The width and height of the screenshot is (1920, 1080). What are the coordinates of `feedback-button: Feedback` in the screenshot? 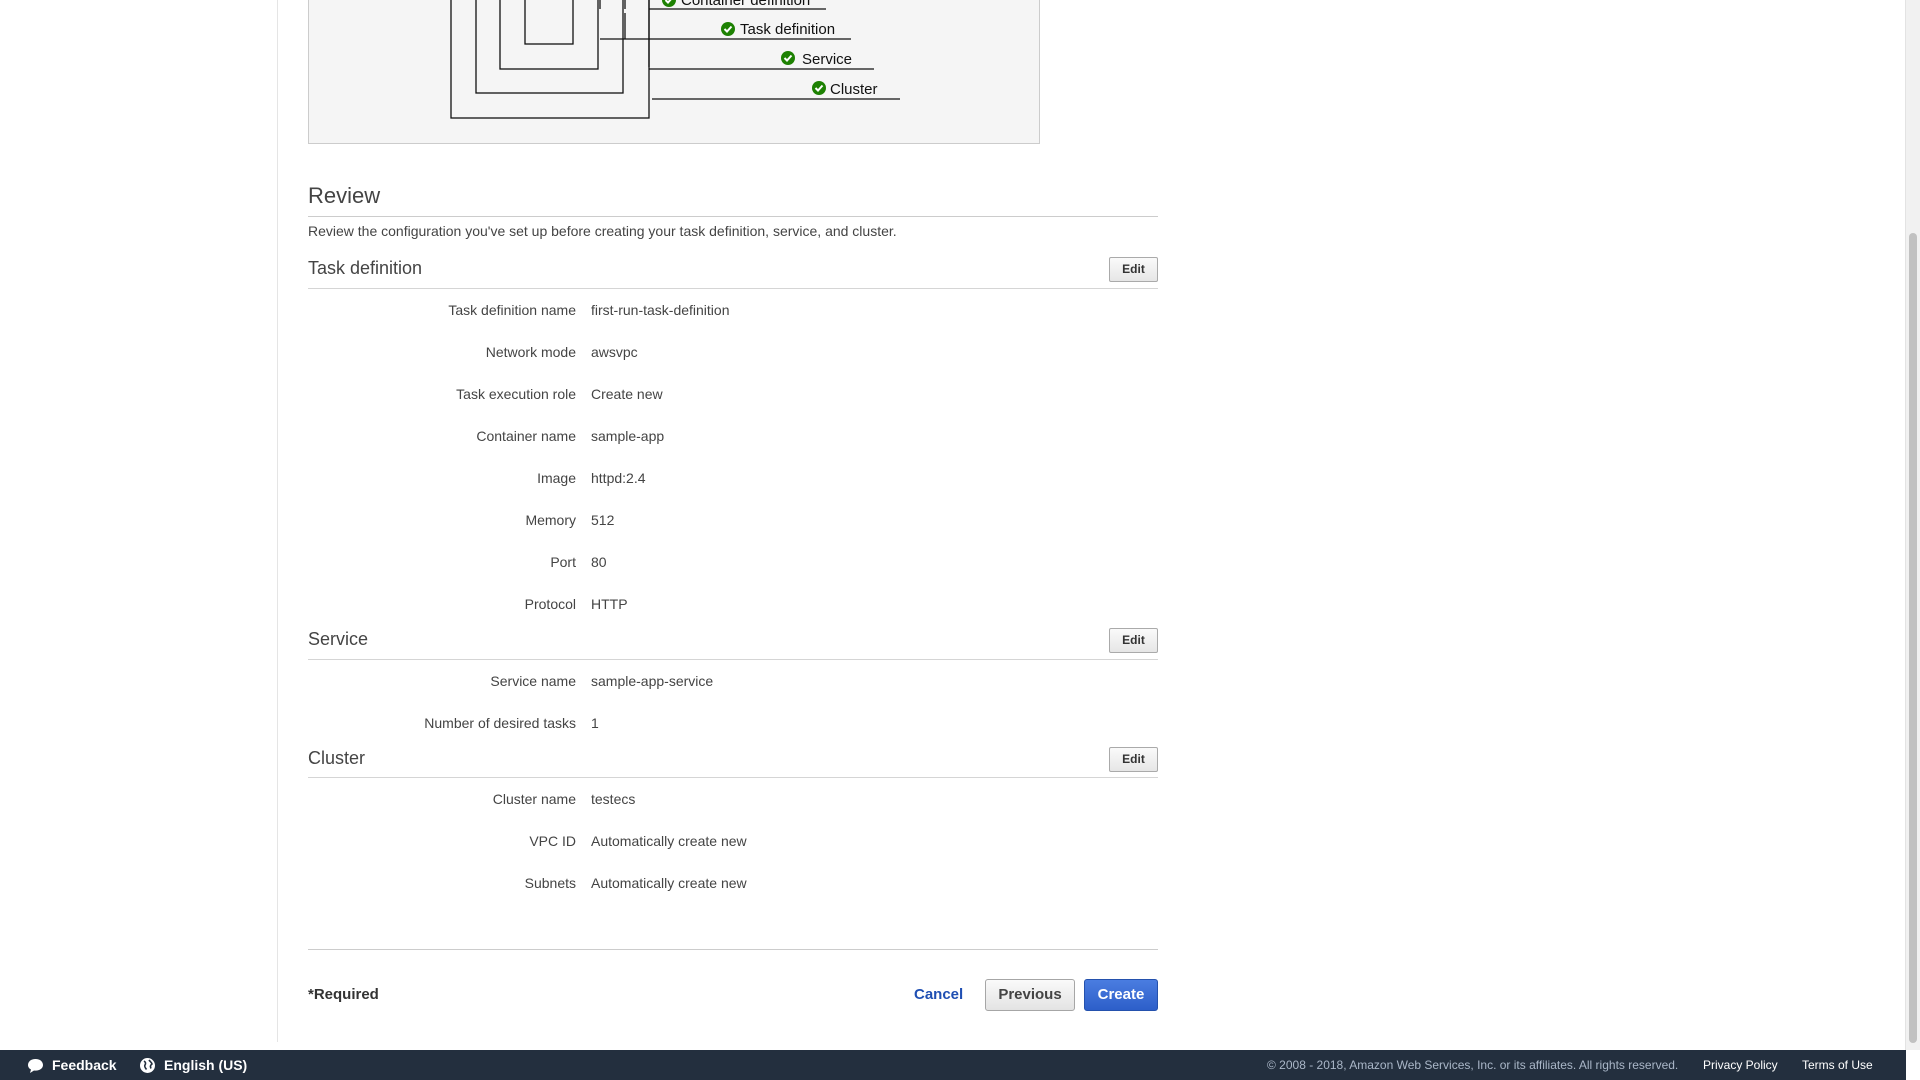 It's located at (72, 1065).